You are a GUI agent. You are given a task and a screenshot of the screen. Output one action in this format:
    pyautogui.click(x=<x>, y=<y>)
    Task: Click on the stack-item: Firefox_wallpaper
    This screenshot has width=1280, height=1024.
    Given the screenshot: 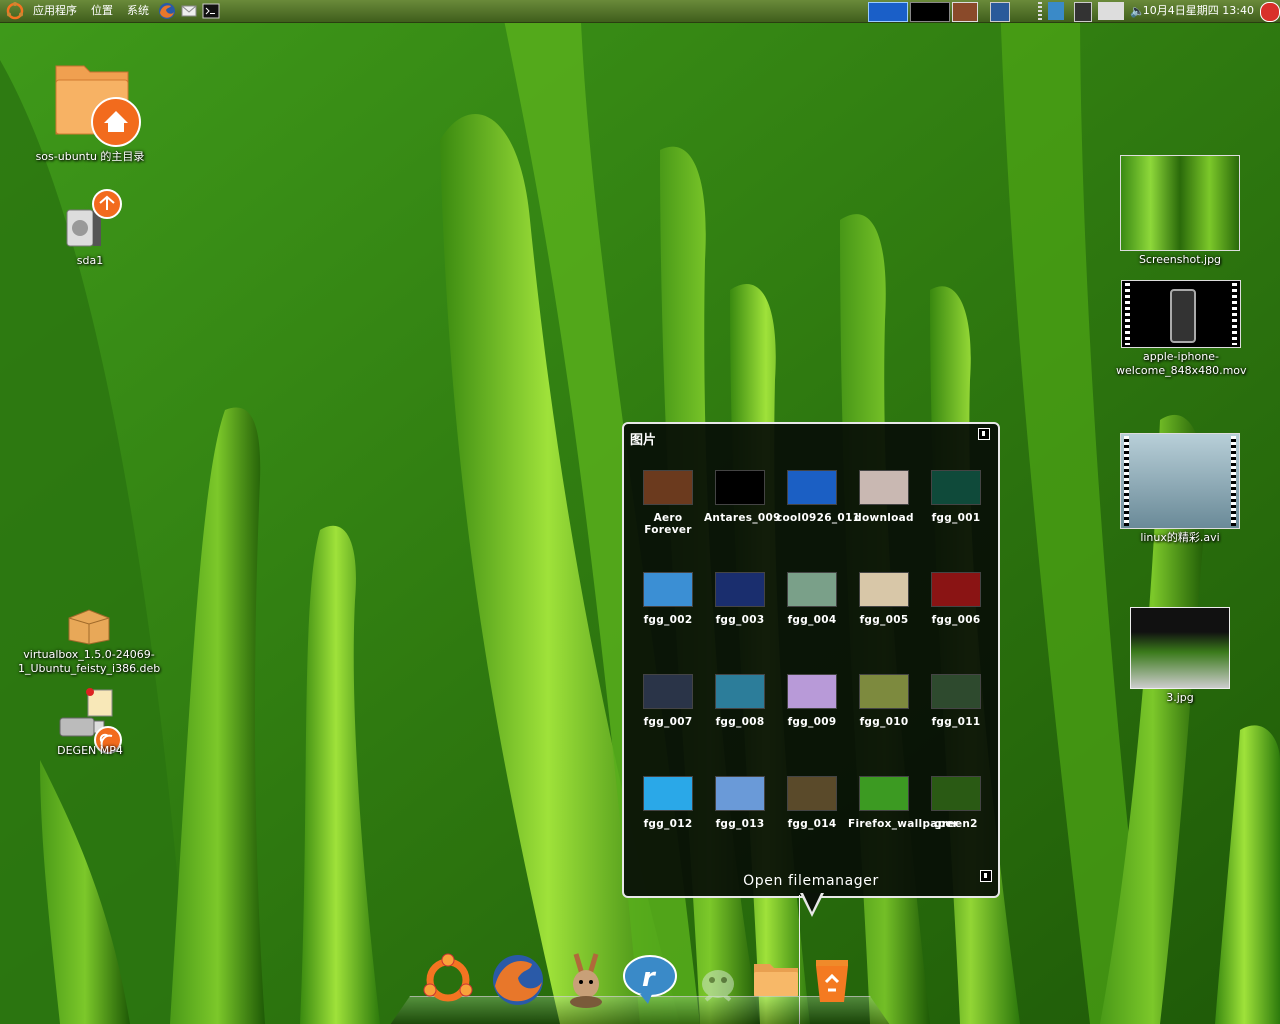 What is the action you would take?
    pyautogui.click(x=903, y=801)
    